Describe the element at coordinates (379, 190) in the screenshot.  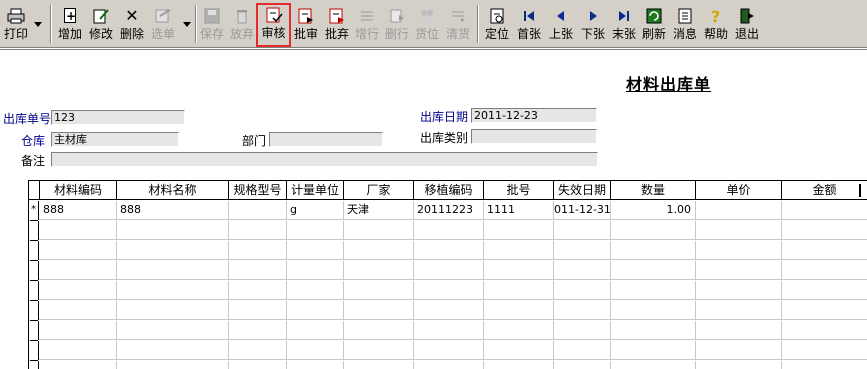
I see `col-header-manufacturer: 厂家` at that location.